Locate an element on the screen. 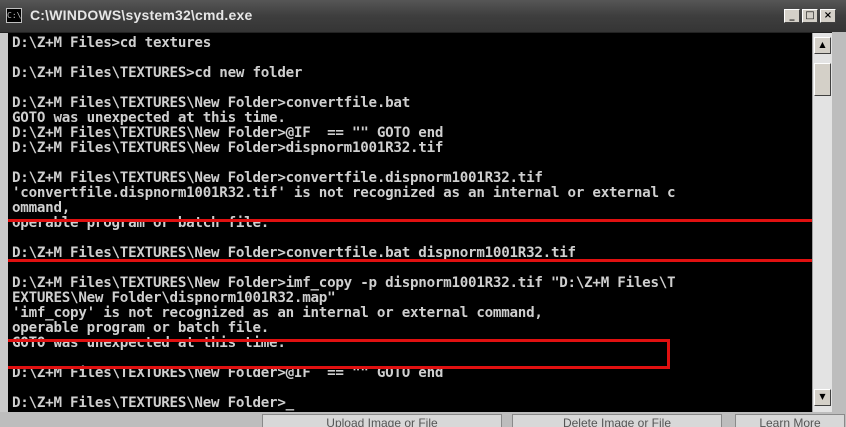 The height and width of the screenshot is (427, 846). window-controls: _ □ × is located at coordinates (810, 16).